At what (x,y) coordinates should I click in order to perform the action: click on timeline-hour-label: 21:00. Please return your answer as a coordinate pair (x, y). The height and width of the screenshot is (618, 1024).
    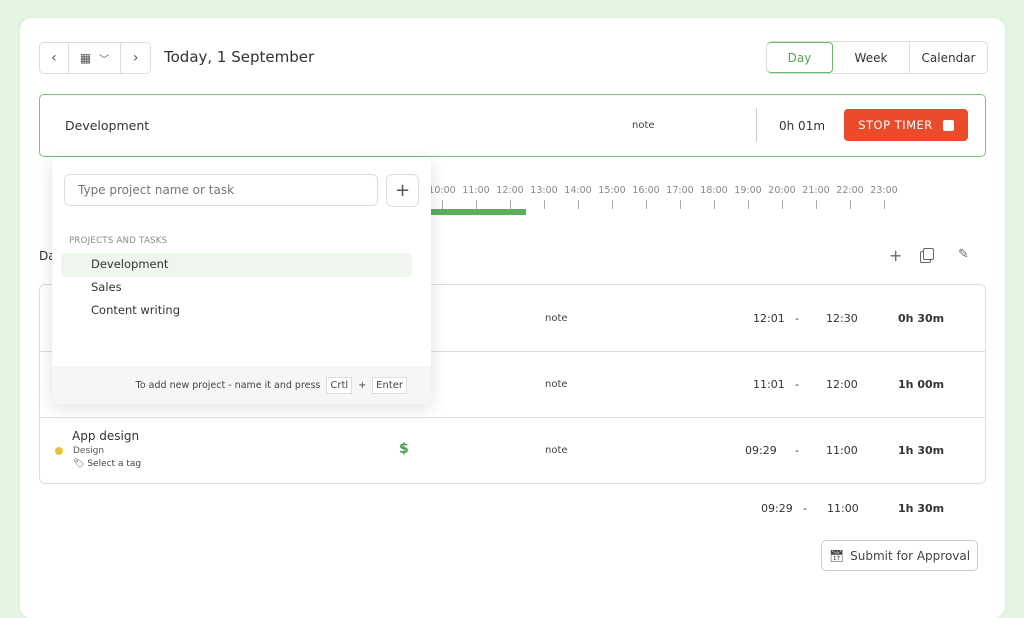
    Looking at the image, I should click on (816, 190).